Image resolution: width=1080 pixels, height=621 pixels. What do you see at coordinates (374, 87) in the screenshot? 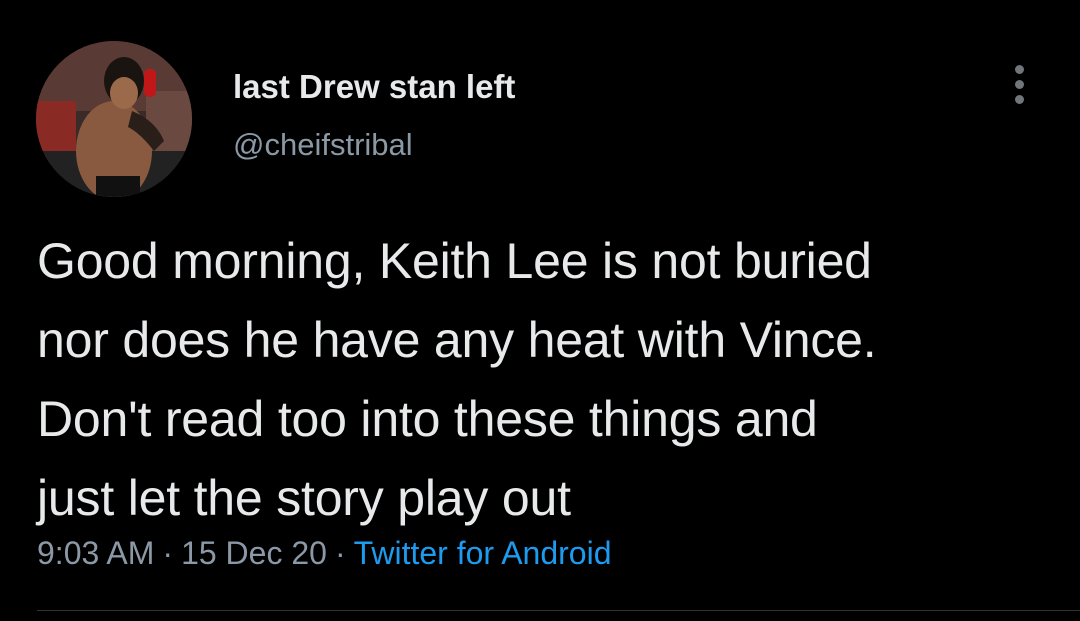
I see `display-name: last Drew stan left` at bounding box center [374, 87].